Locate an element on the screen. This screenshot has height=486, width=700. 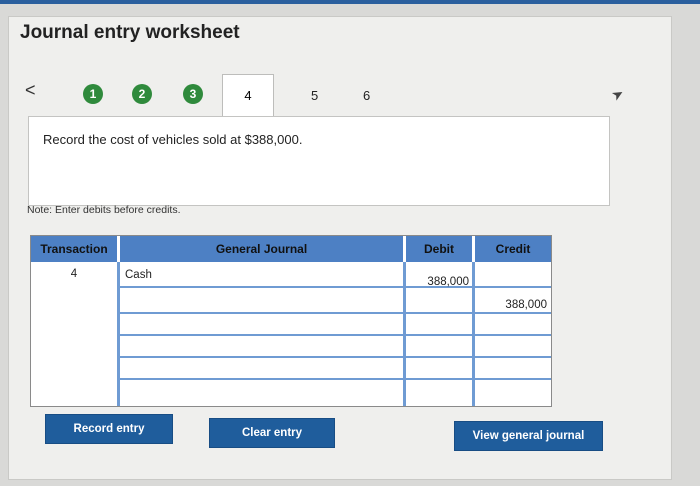
step-6-tab: 6 is located at coordinates (366, 95).